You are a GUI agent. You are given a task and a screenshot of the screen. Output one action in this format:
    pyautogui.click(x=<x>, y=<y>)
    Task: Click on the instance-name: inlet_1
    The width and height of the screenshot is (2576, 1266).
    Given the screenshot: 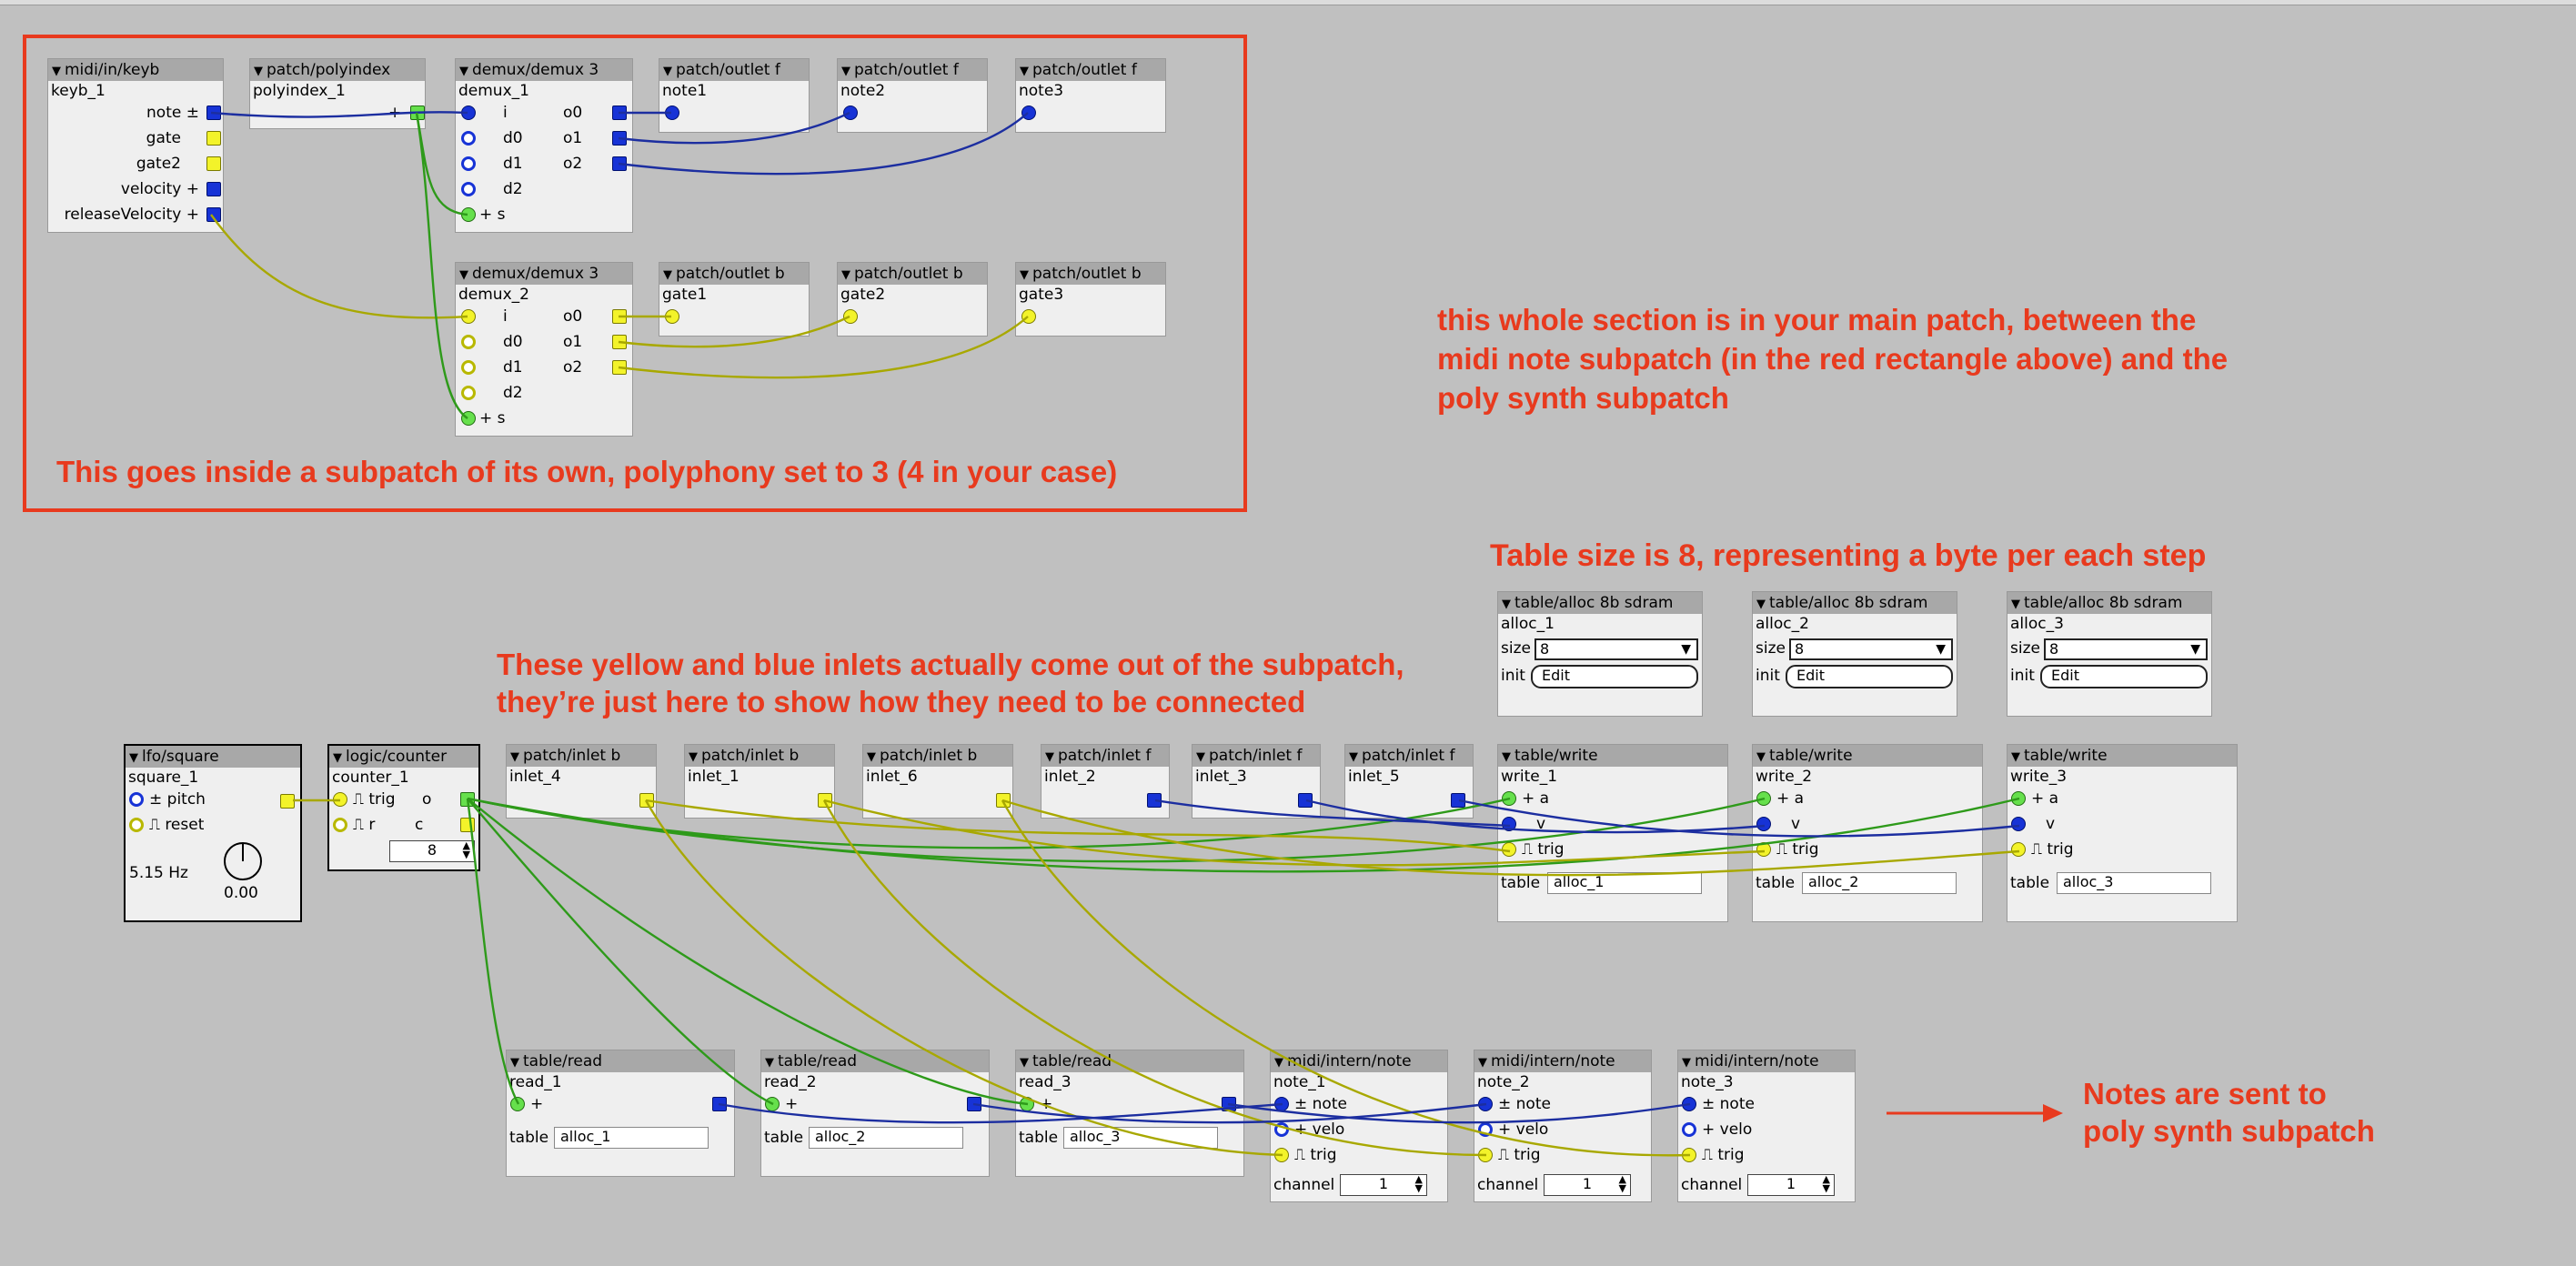 What is the action you would take?
    pyautogui.click(x=759, y=777)
    